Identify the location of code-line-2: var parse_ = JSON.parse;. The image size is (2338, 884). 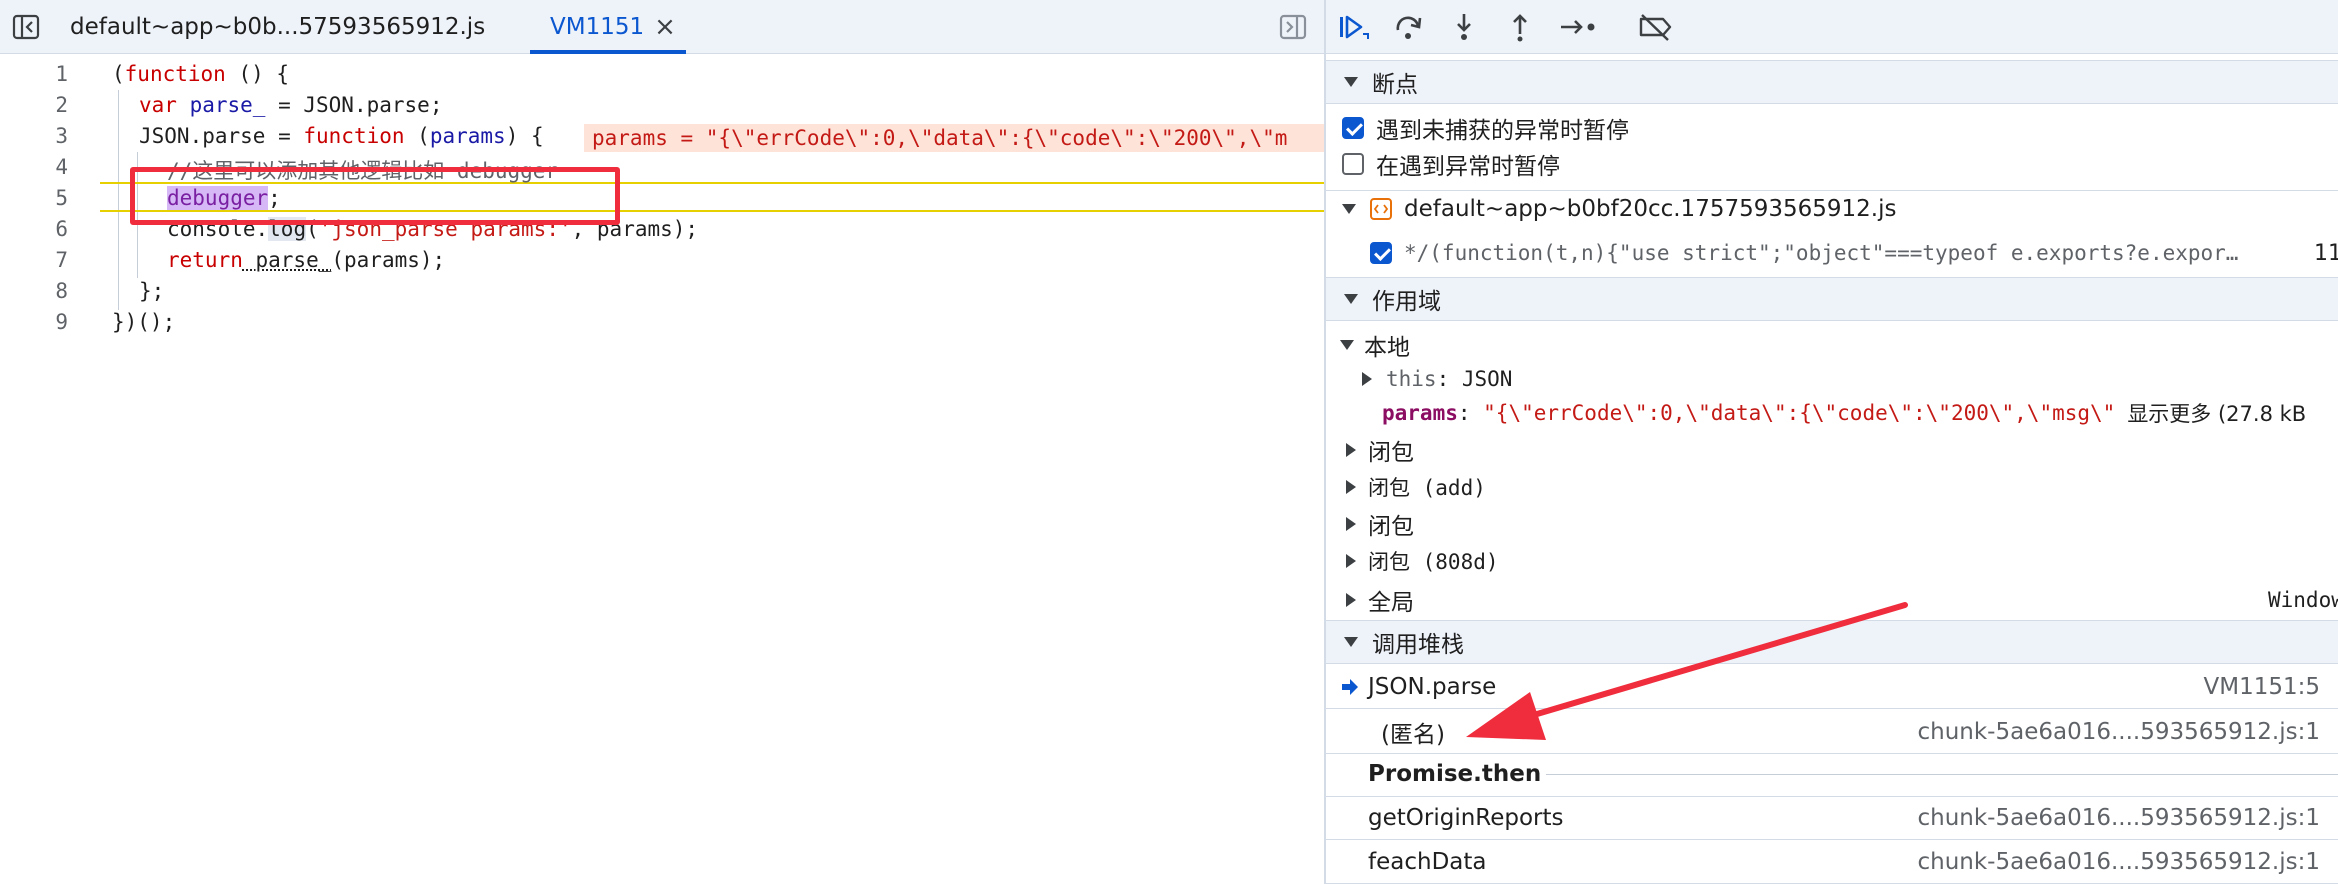
(291, 105).